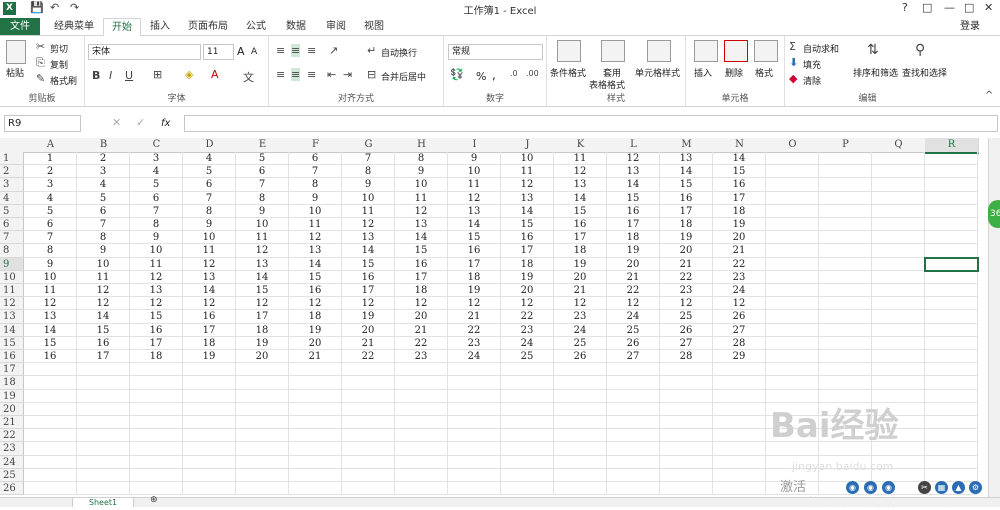 This screenshot has width=1000, height=510. I want to click on cell-C15: 17, so click(156, 343).